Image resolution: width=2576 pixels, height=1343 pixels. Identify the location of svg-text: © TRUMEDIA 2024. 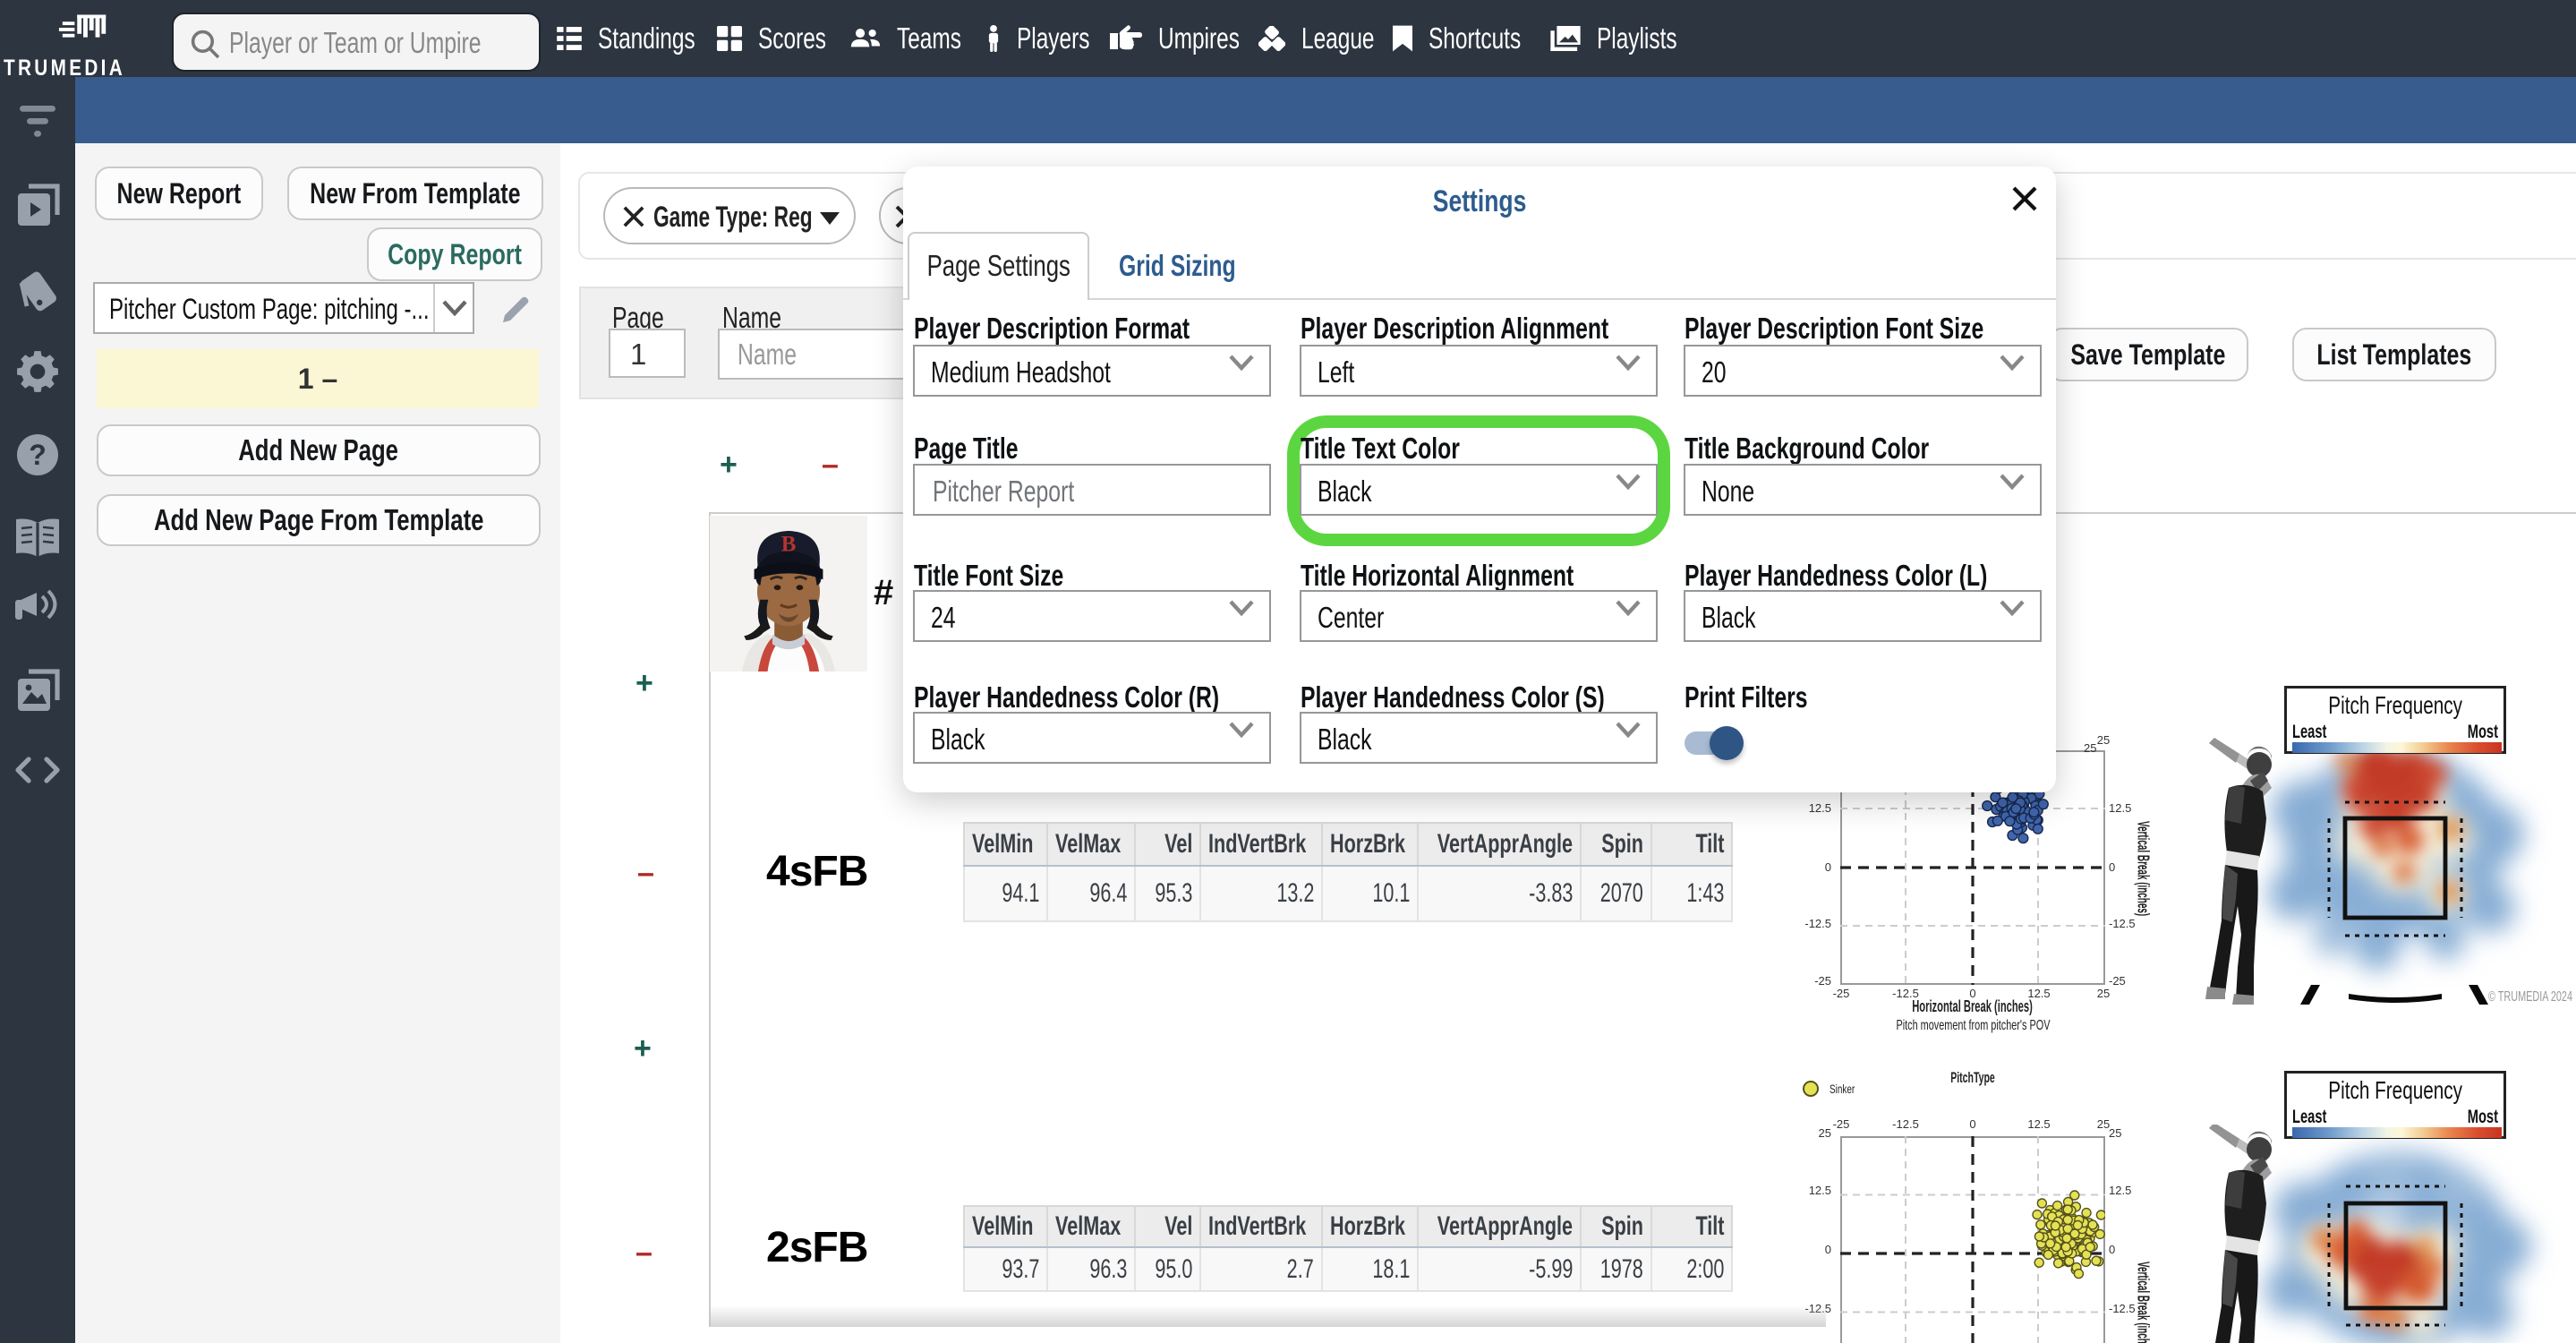
(2530, 997).